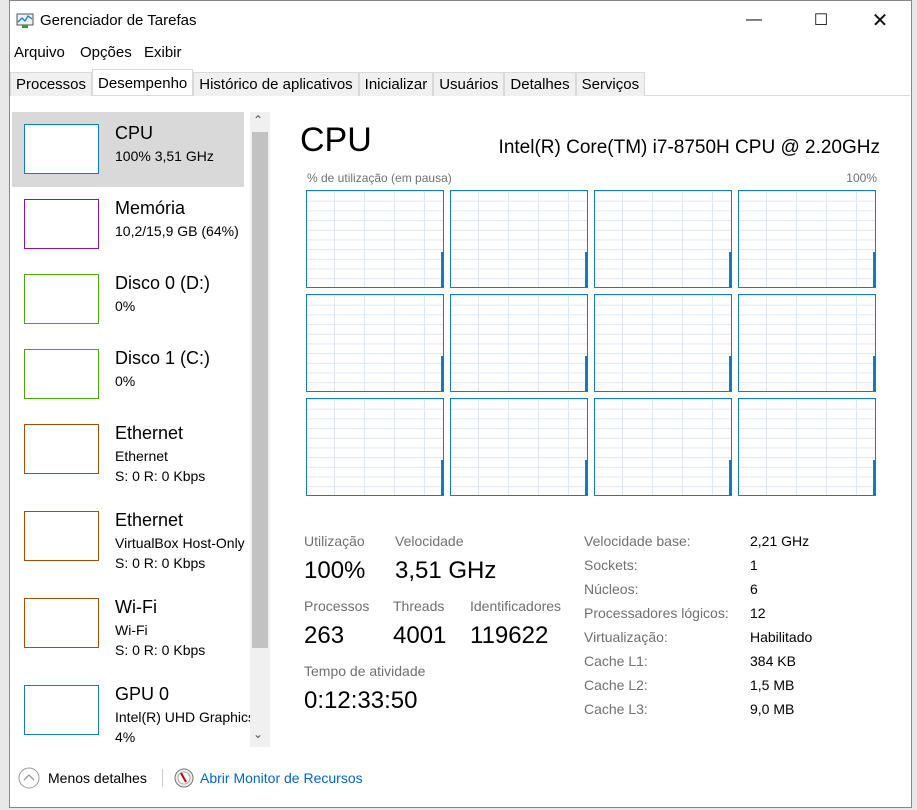 The height and width of the screenshot is (810, 917). Describe the element at coordinates (420, 635) in the screenshot. I see `threads-value: 4001` at that location.